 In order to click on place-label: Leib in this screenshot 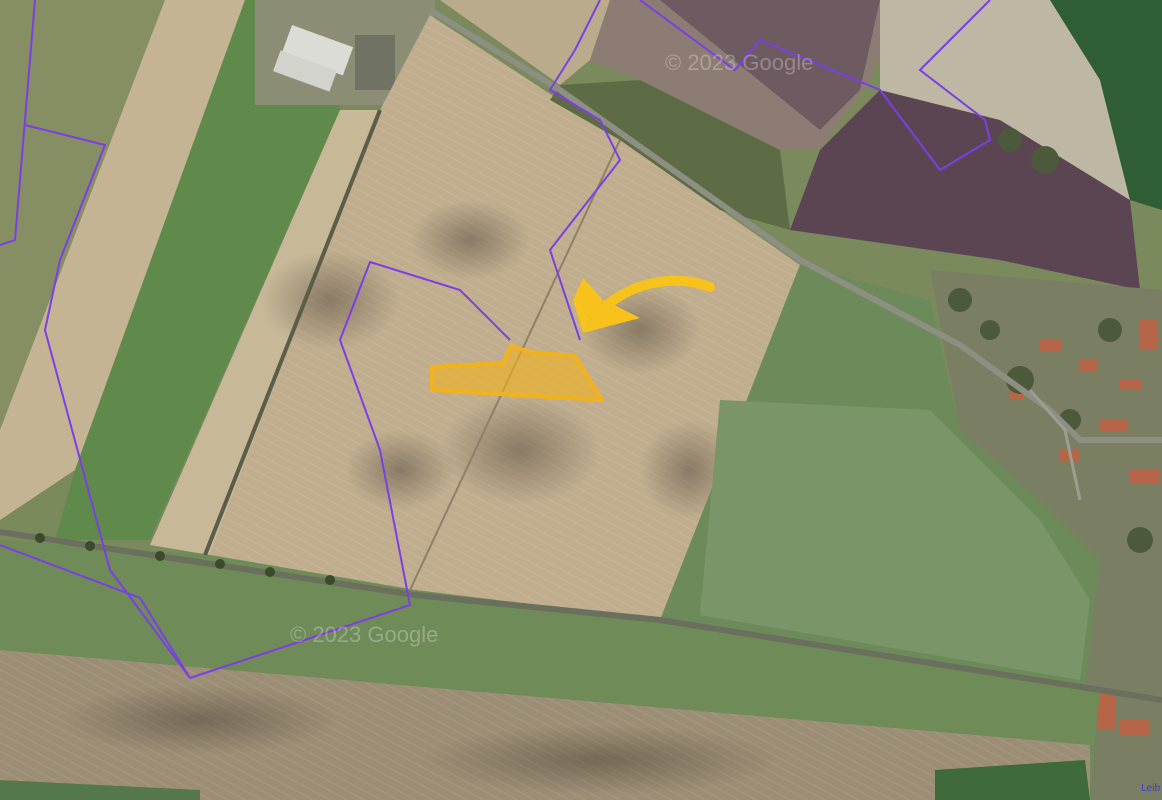, I will do `click(1150, 788)`.